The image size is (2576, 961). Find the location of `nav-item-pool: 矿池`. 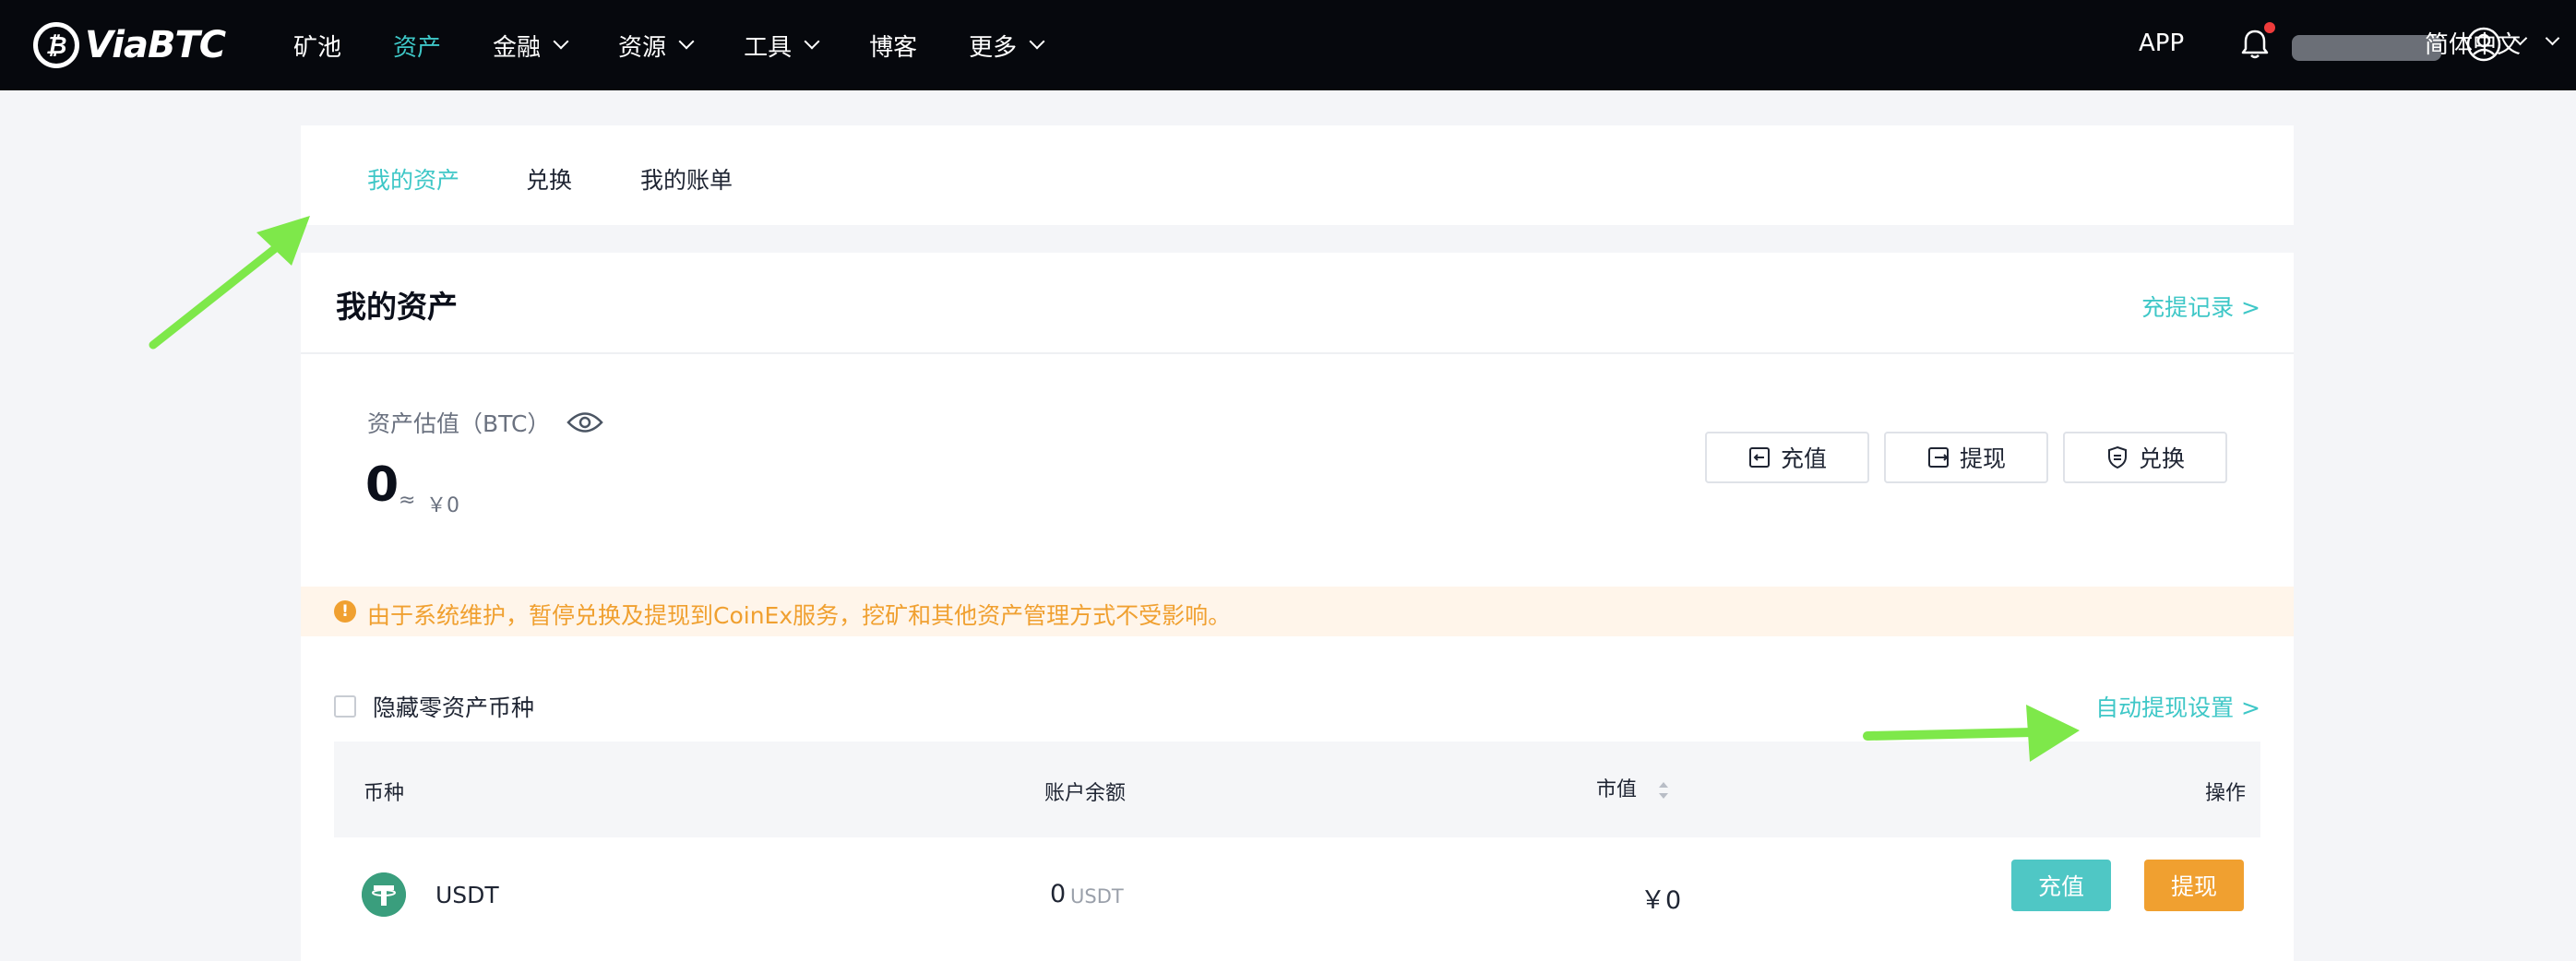

nav-item-pool: 矿池 is located at coordinates (317, 46).